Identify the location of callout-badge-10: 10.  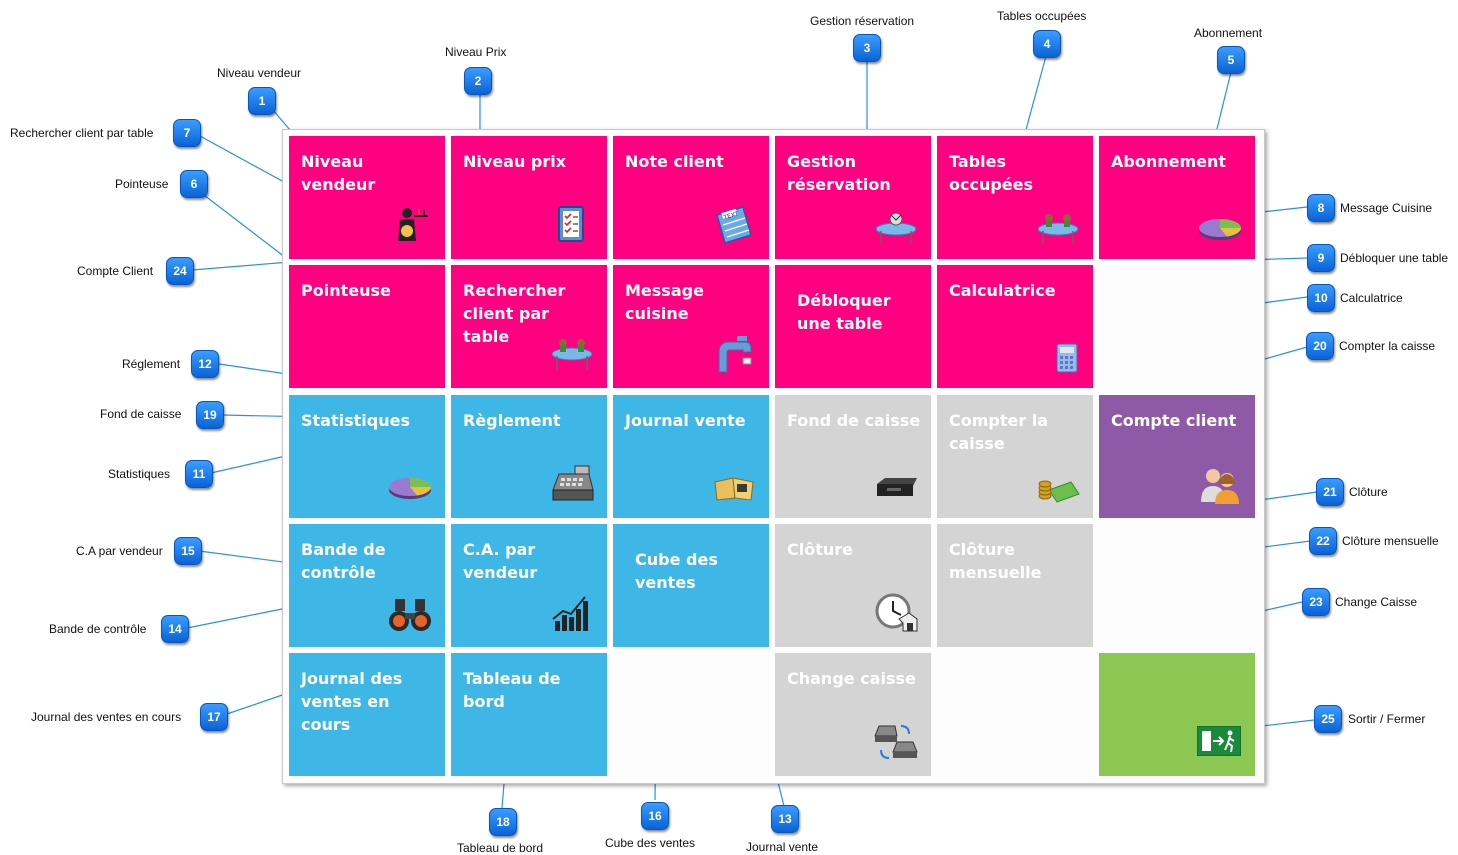
(1321, 298).